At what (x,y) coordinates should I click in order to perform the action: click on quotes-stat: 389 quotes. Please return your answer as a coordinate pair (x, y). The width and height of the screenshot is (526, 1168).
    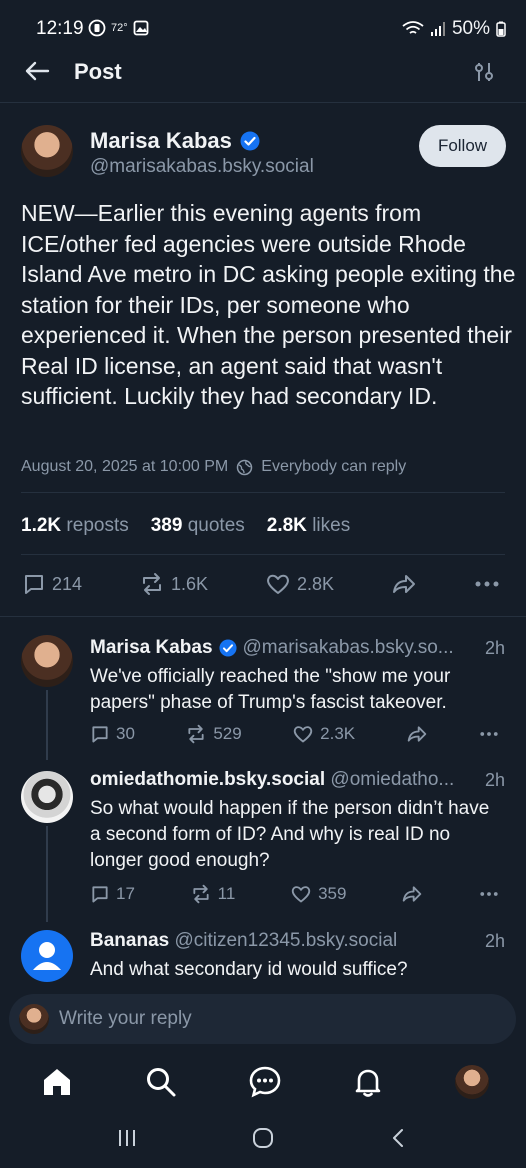
    Looking at the image, I should click on (198, 526).